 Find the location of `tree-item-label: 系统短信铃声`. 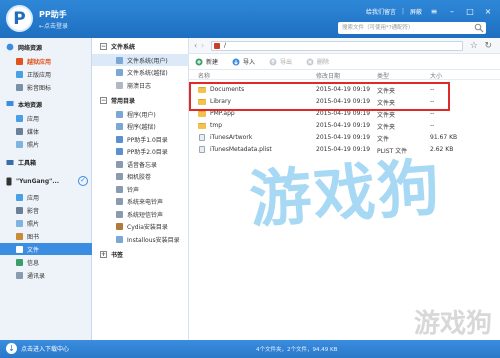

tree-item-label: 系统短信铃声 is located at coordinates (145, 215).